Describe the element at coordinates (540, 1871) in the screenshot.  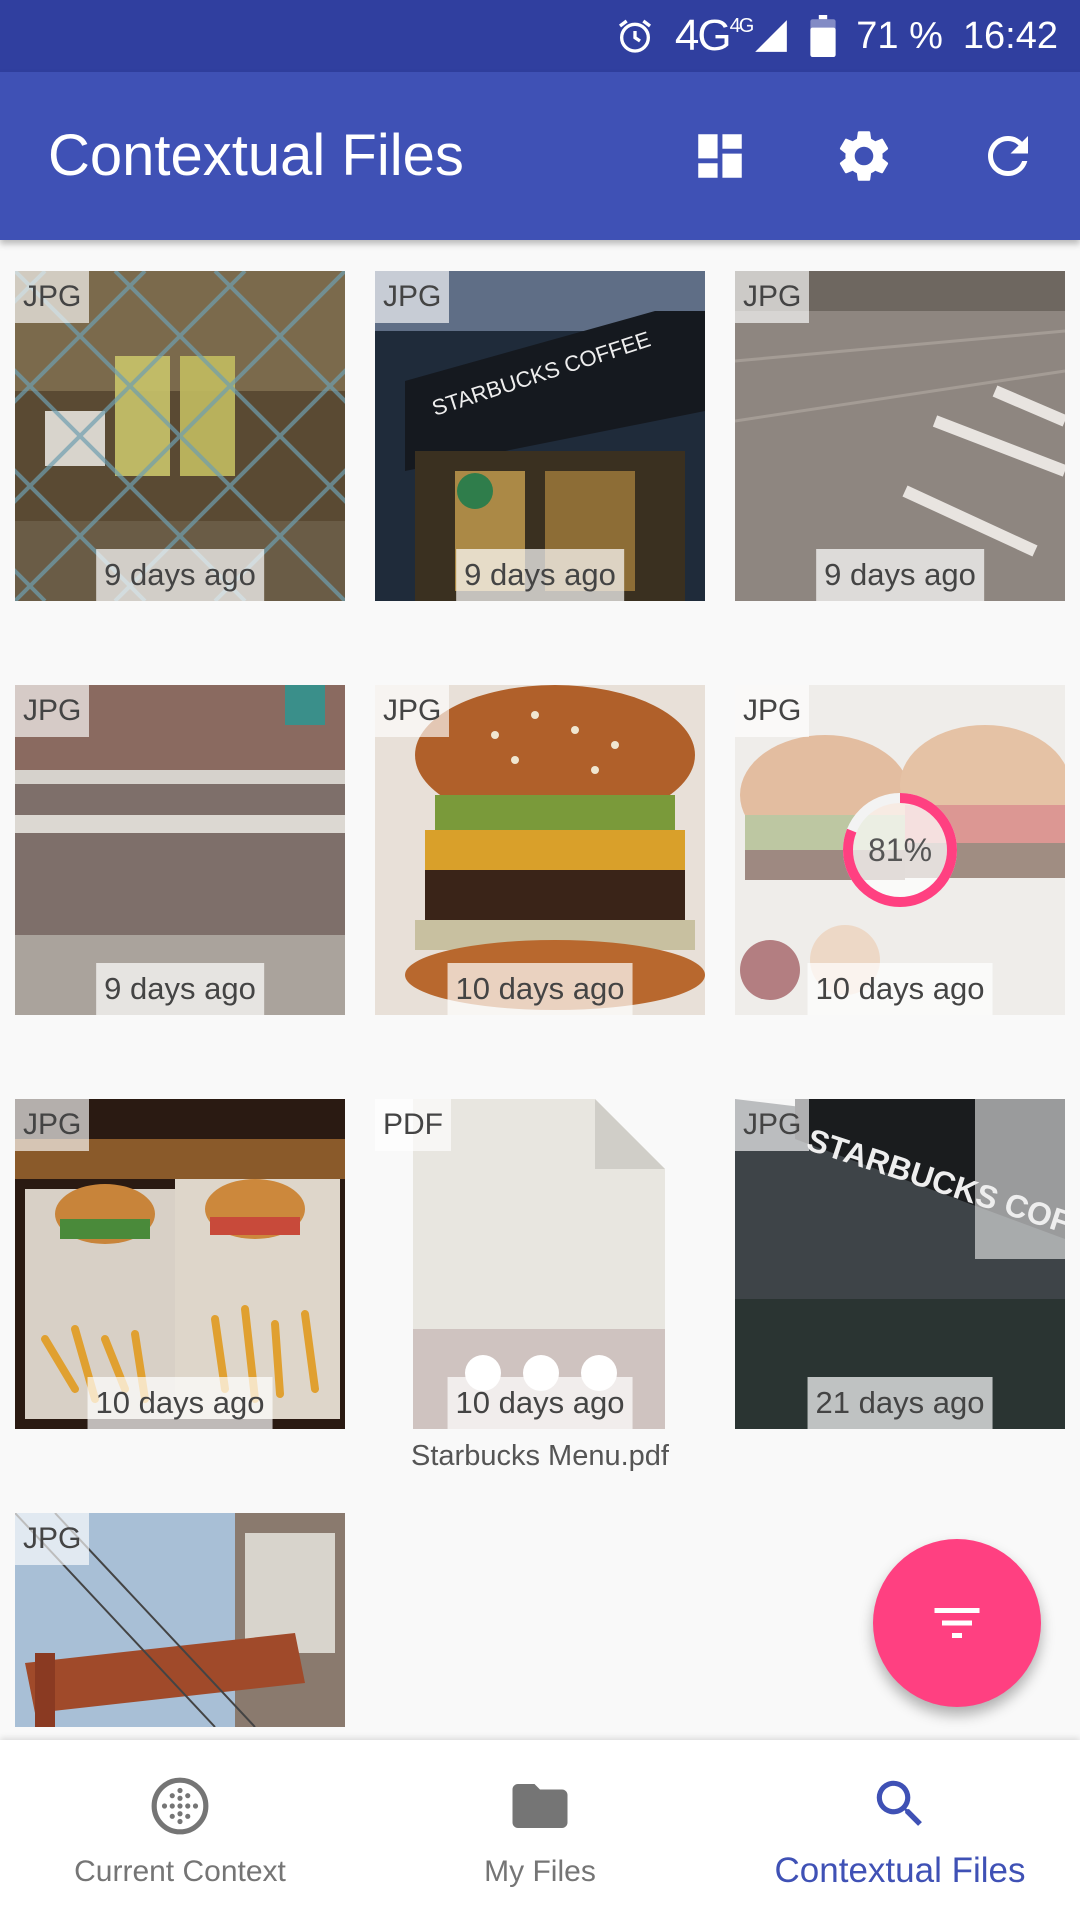
I see `nav-label: My Files` at that location.